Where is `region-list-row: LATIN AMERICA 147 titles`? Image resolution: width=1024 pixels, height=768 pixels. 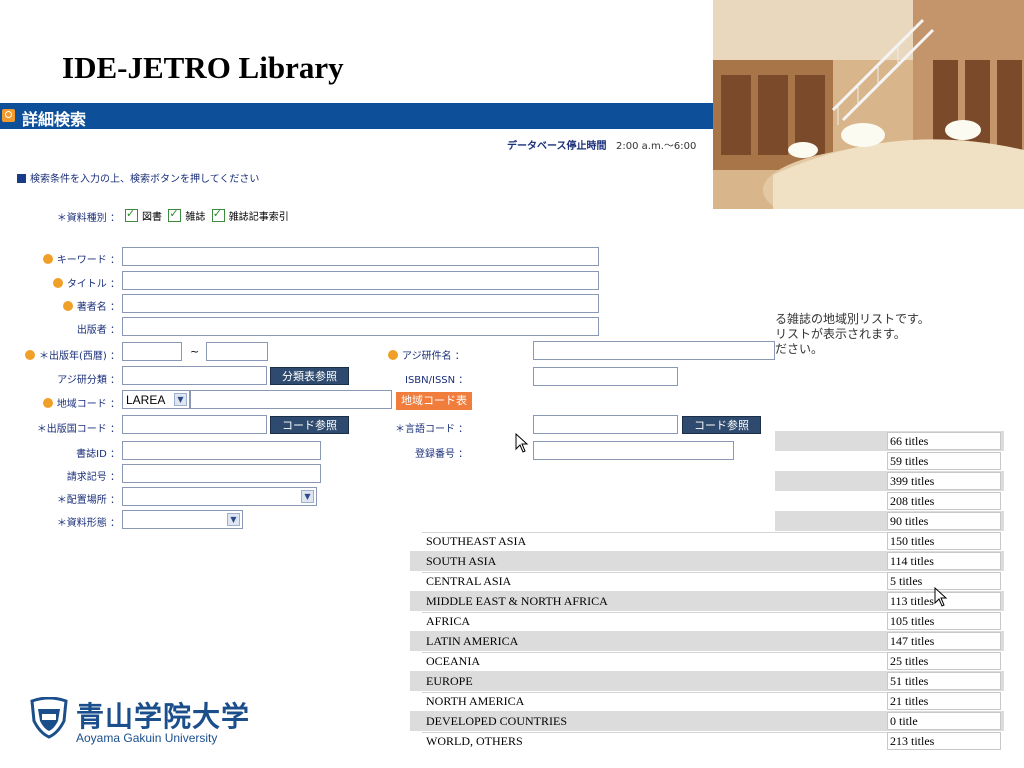
region-list-row: LATIN AMERICA 147 titles is located at coordinates (707, 641).